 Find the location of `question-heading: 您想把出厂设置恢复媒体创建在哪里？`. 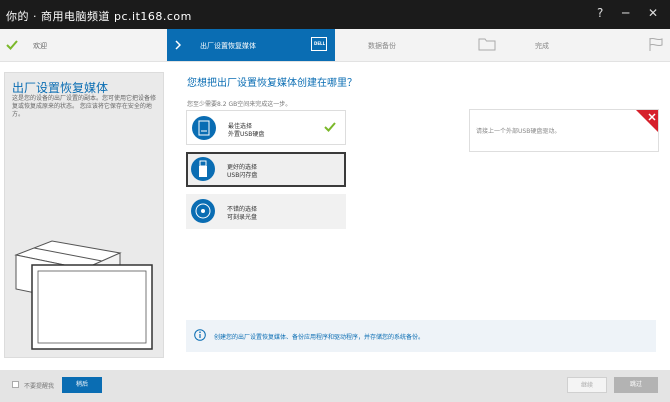

question-heading: 您想把出厂设置恢复媒体创建在哪里？ is located at coordinates (272, 83).